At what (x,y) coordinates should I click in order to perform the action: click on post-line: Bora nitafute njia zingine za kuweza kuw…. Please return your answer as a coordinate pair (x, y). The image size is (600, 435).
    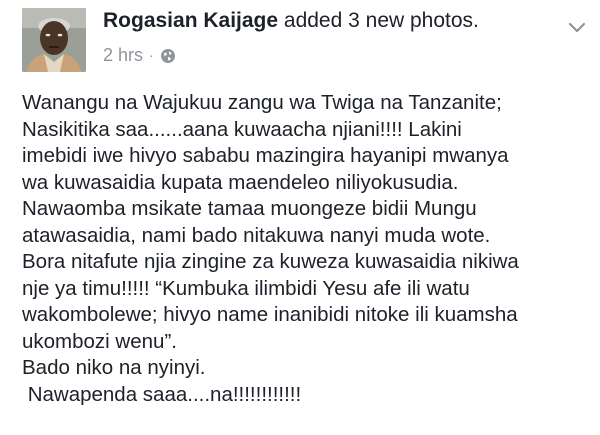
    Looking at the image, I should click on (270, 261).